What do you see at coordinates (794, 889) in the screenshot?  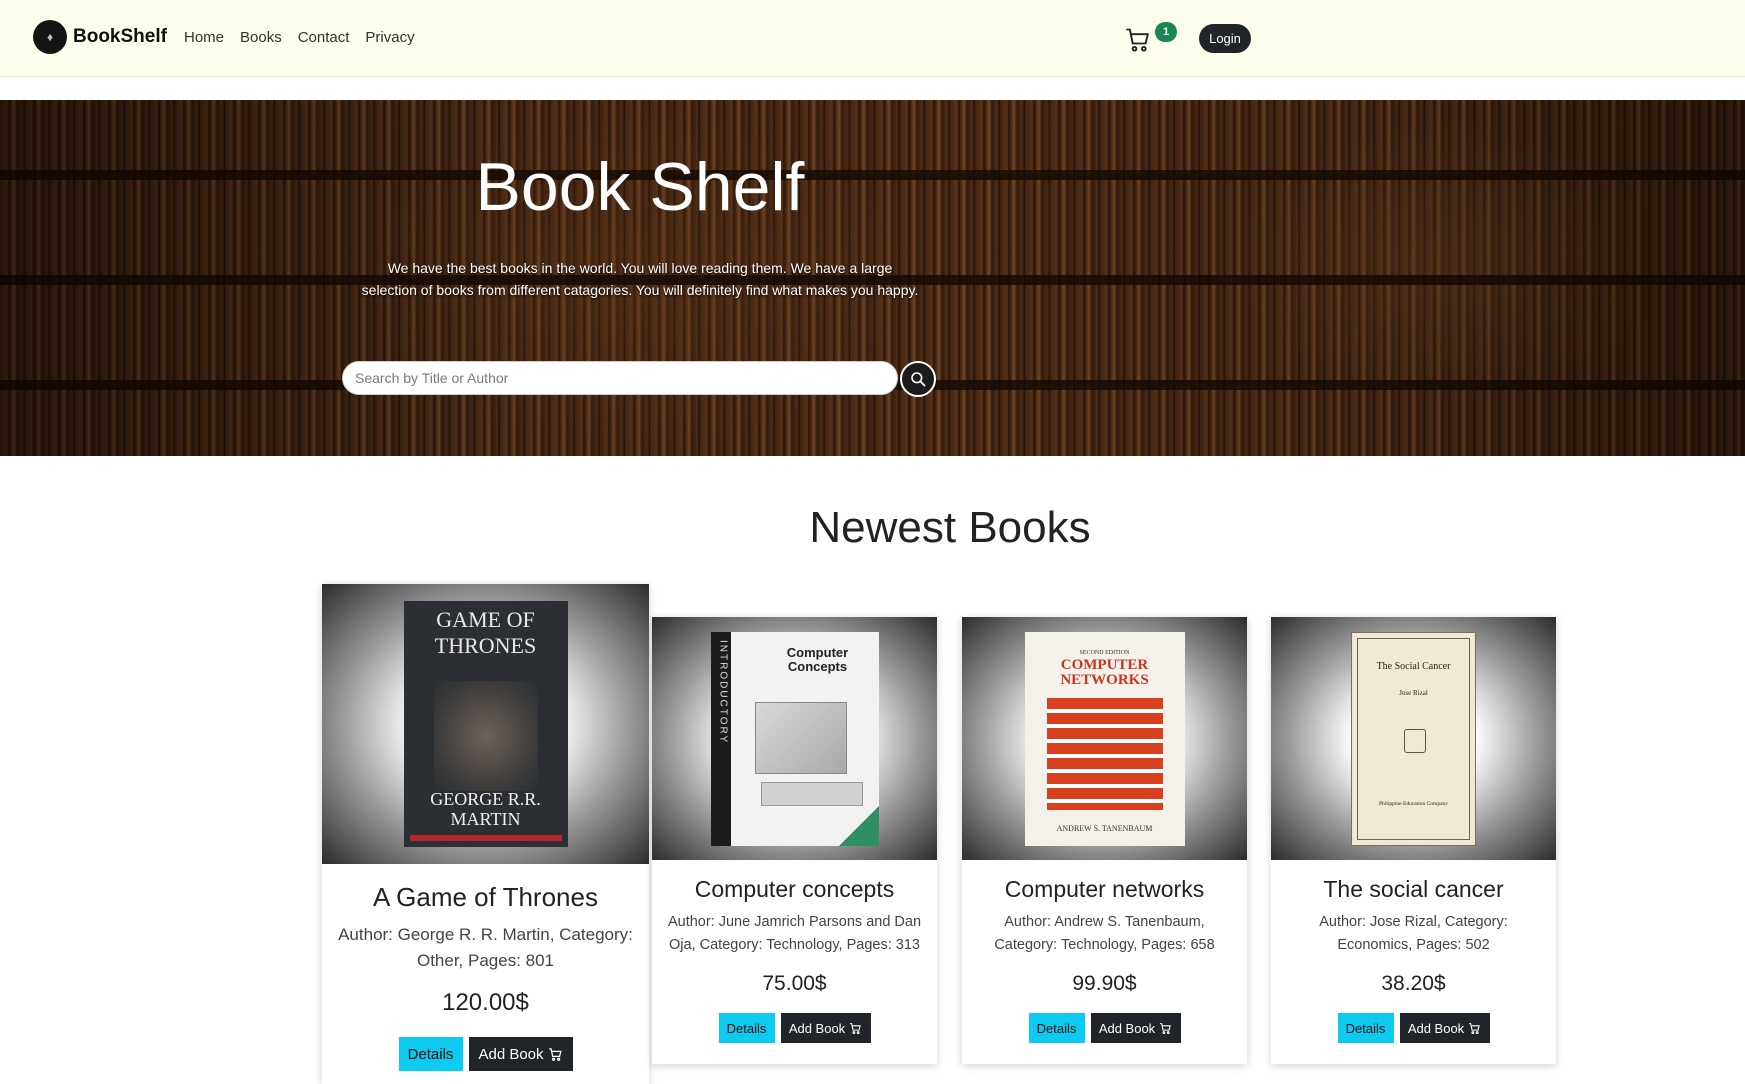 I see `book-title: Computer concepts` at bounding box center [794, 889].